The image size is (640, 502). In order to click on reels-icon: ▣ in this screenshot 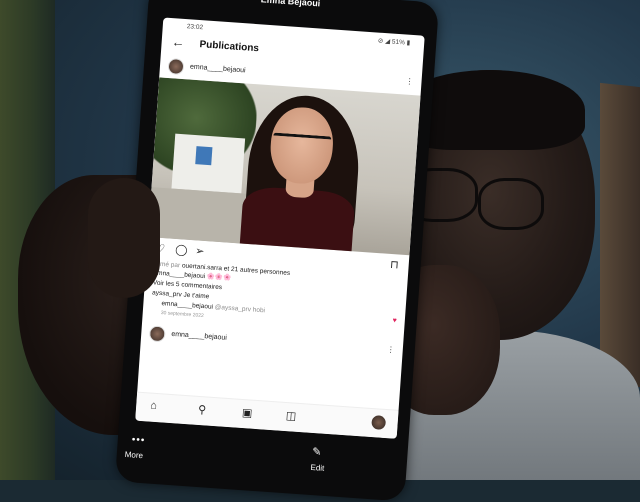, I will do `click(247, 413)`.